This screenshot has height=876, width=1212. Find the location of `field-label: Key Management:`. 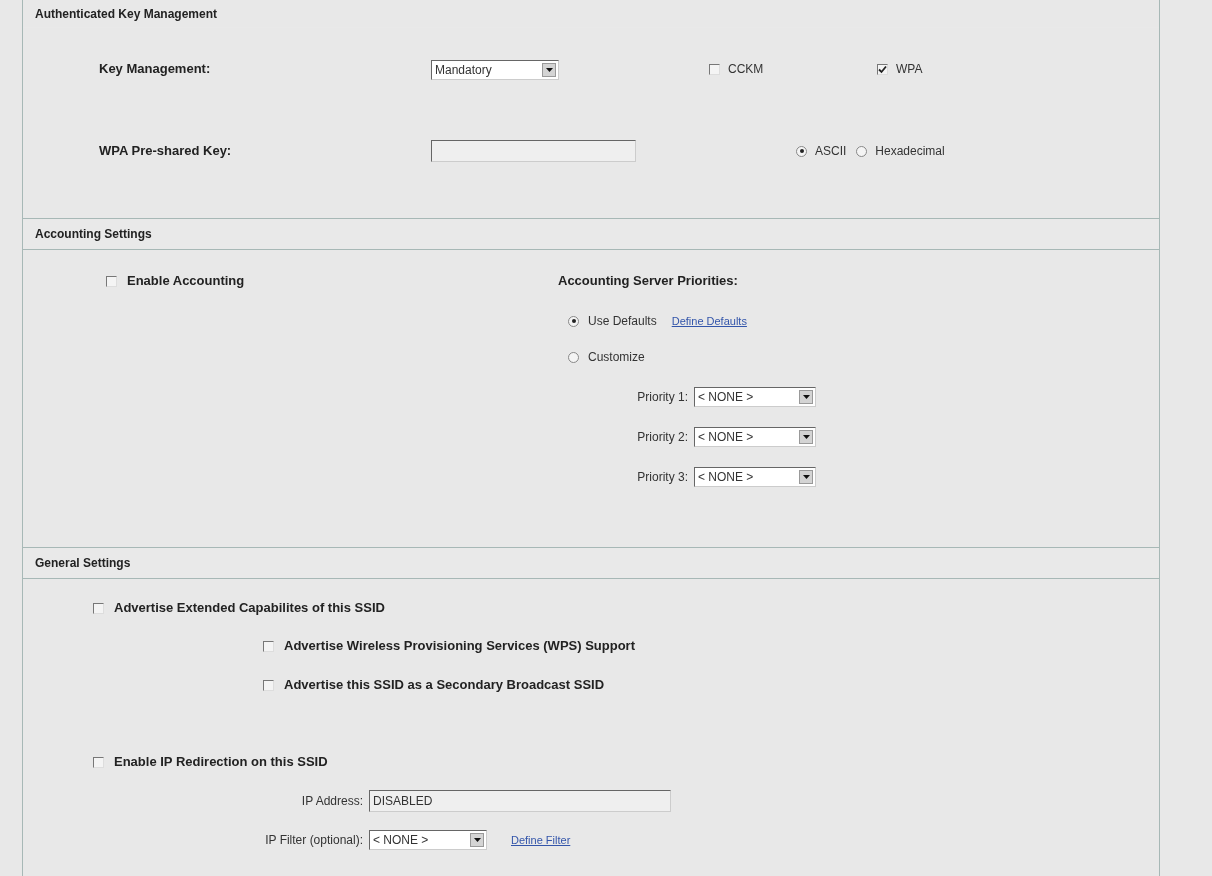

field-label: Key Management: is located at coordinates (155, 69).